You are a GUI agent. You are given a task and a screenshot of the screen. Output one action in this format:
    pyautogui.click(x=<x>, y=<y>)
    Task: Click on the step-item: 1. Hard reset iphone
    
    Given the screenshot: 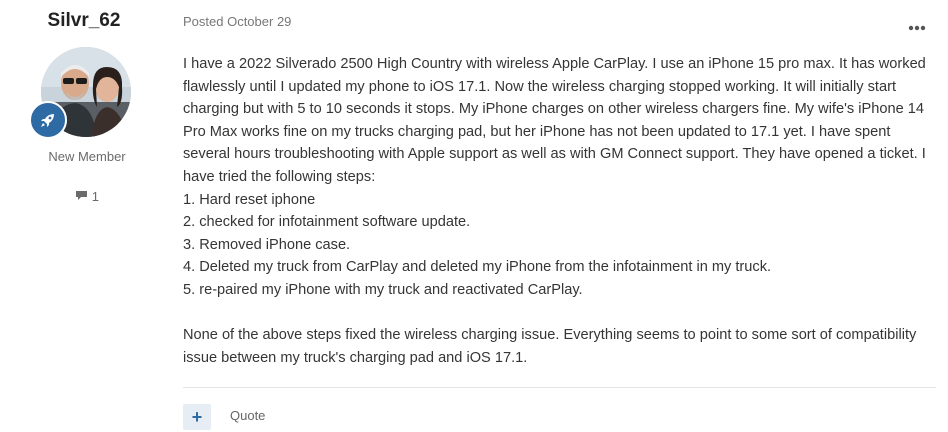 What is the action you would take?
    pyautogui.click(x=249, y=199)
    